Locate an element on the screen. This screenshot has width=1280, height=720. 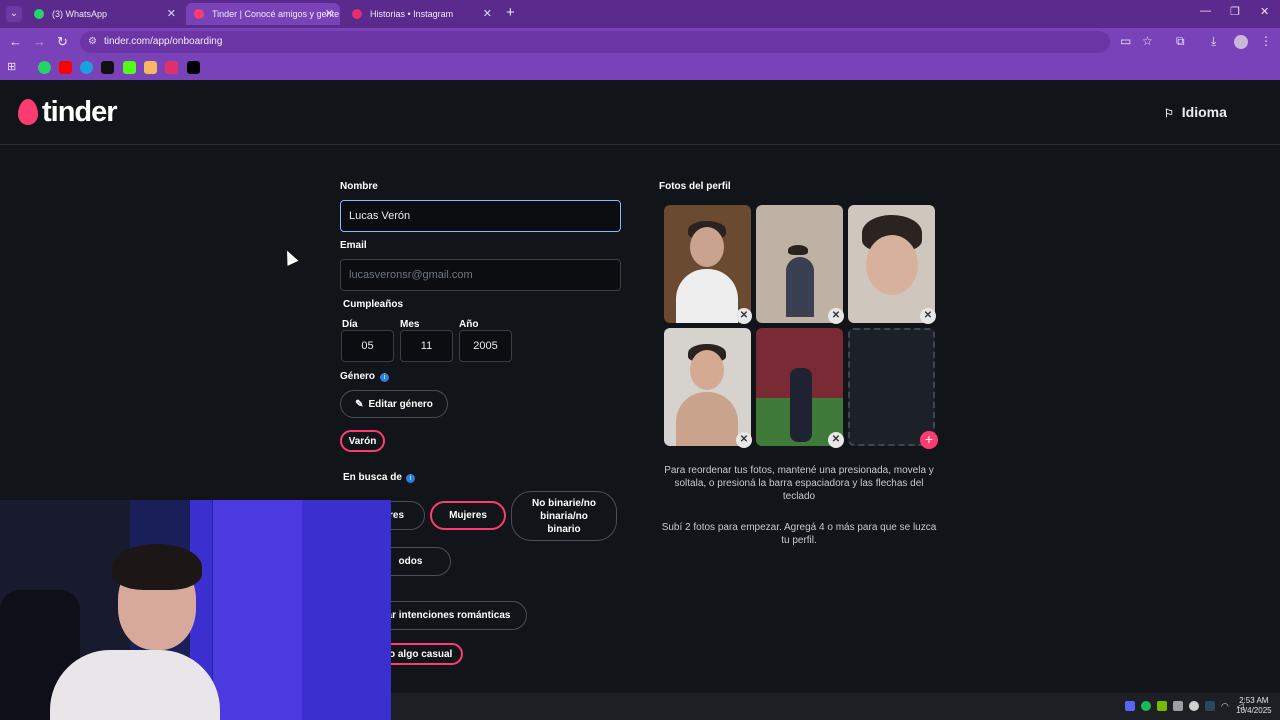
month-value: 11 is located at coordinates (426, 346).